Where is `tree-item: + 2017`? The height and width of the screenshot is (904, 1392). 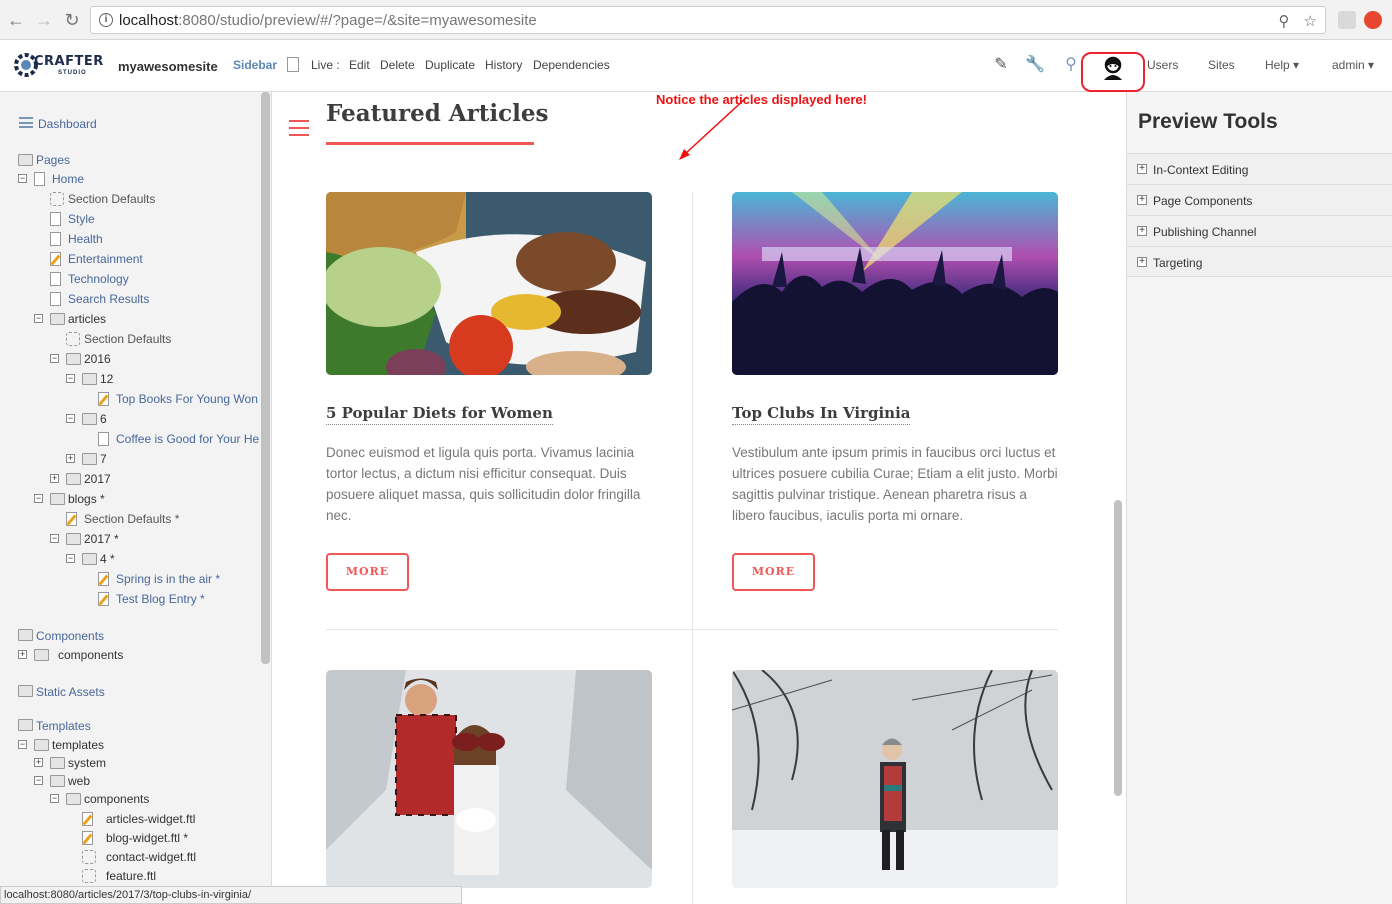
tree-item: + 2017 is located at coordinates (130, 479).